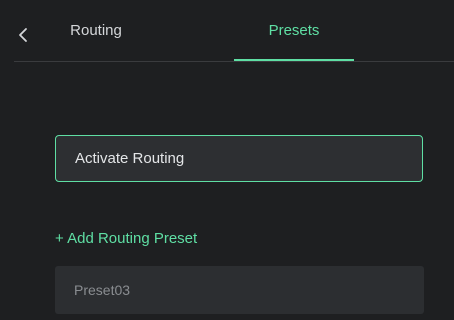  I want to click on add-routing-preset-label: + Add Routing Preset, so click(126, 238).